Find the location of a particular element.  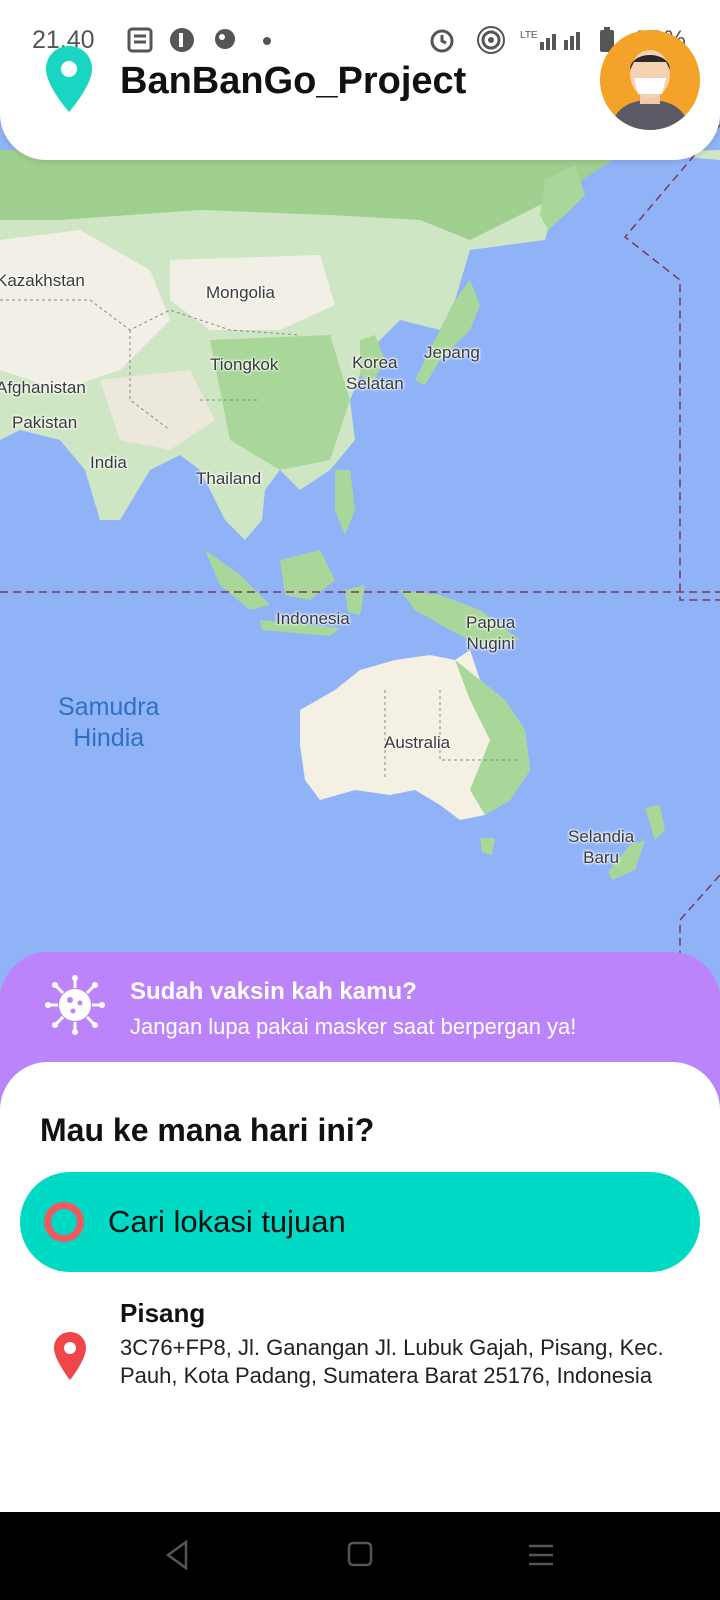

map-label-pakistan: Pakistan is located at coordinates (45, 422).